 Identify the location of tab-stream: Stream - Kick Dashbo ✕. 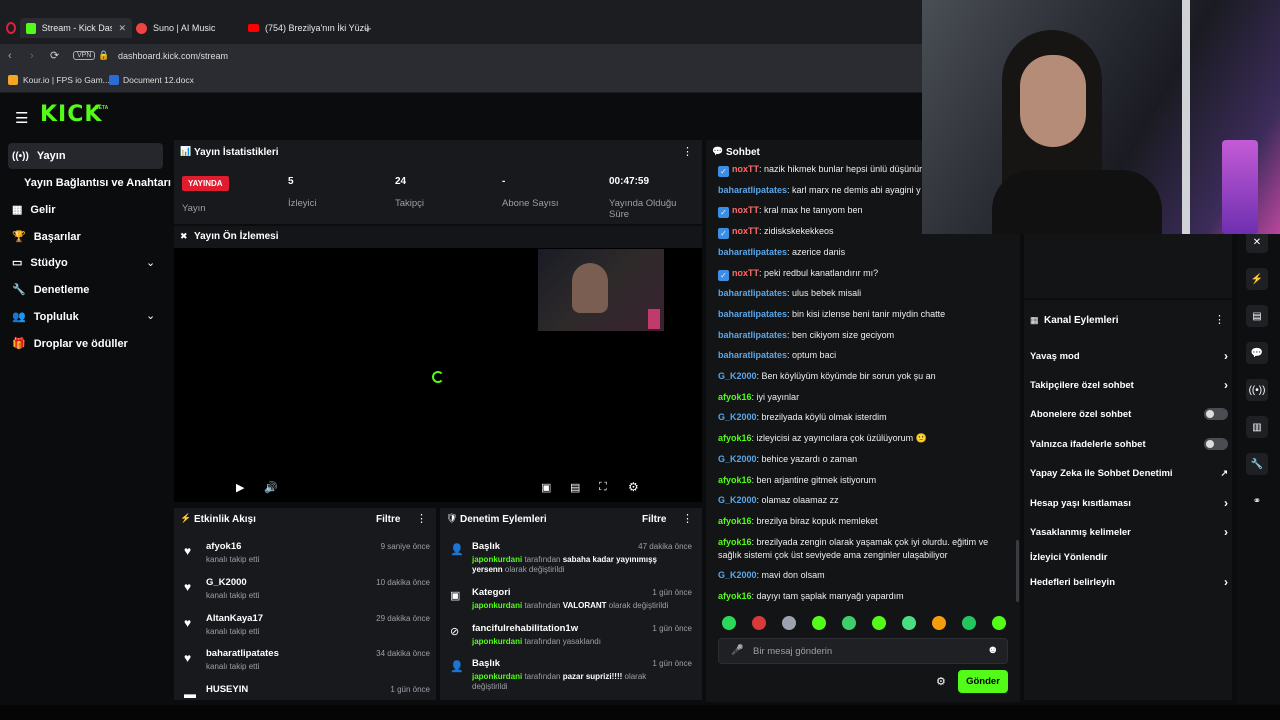
(76, 28).